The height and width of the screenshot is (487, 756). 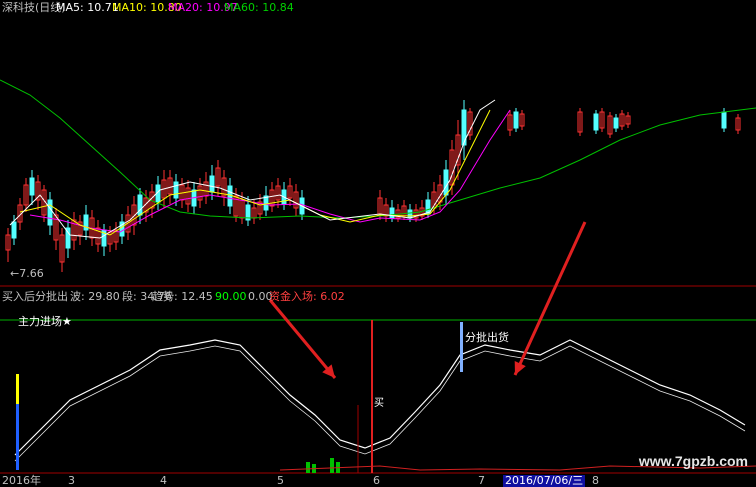 I want to click on main-entry-marker-blue, so click(x=17, y=437).